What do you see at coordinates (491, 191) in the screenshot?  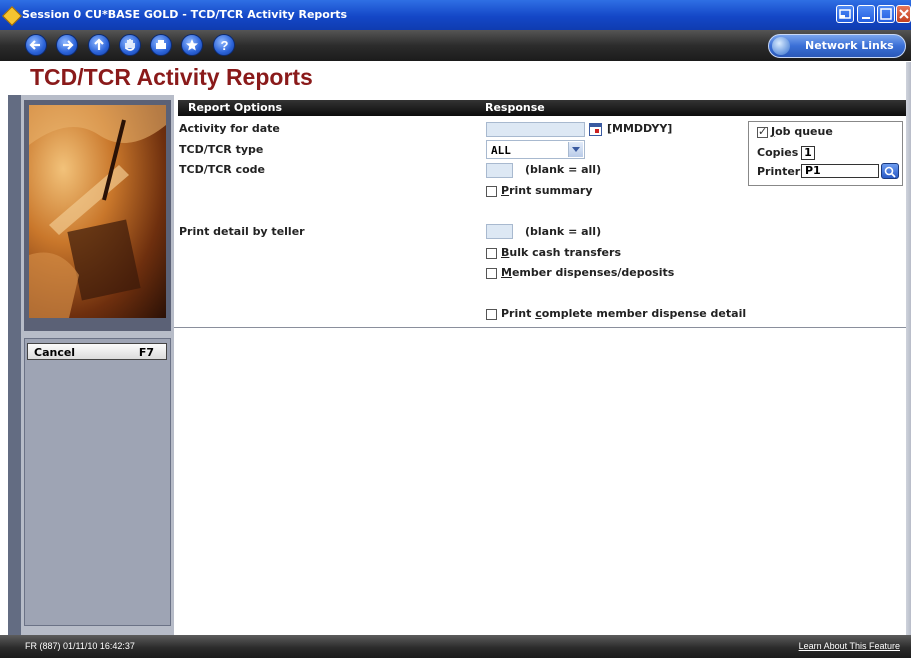 I see `print-summary-checkbox` at bounding box center [491, 191].